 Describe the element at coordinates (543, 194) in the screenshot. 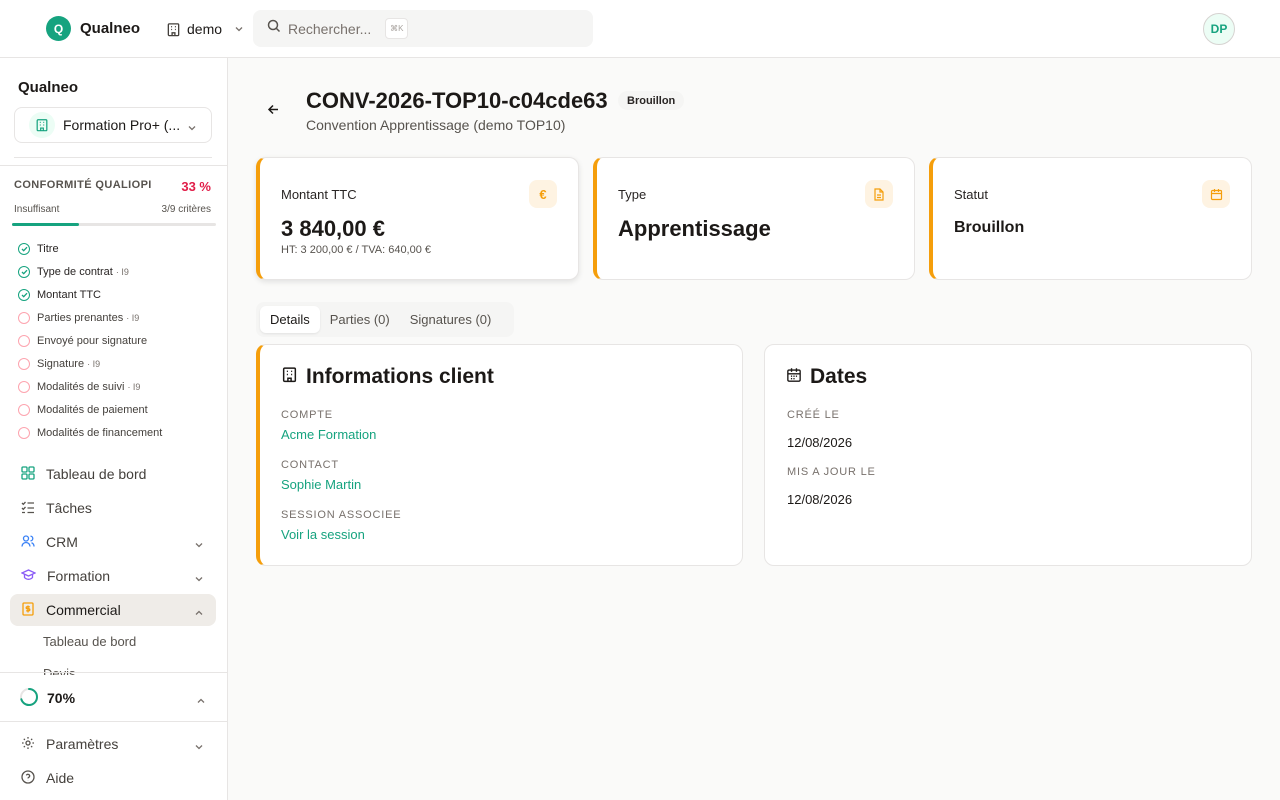

I see `euro-icon: €` at that location.